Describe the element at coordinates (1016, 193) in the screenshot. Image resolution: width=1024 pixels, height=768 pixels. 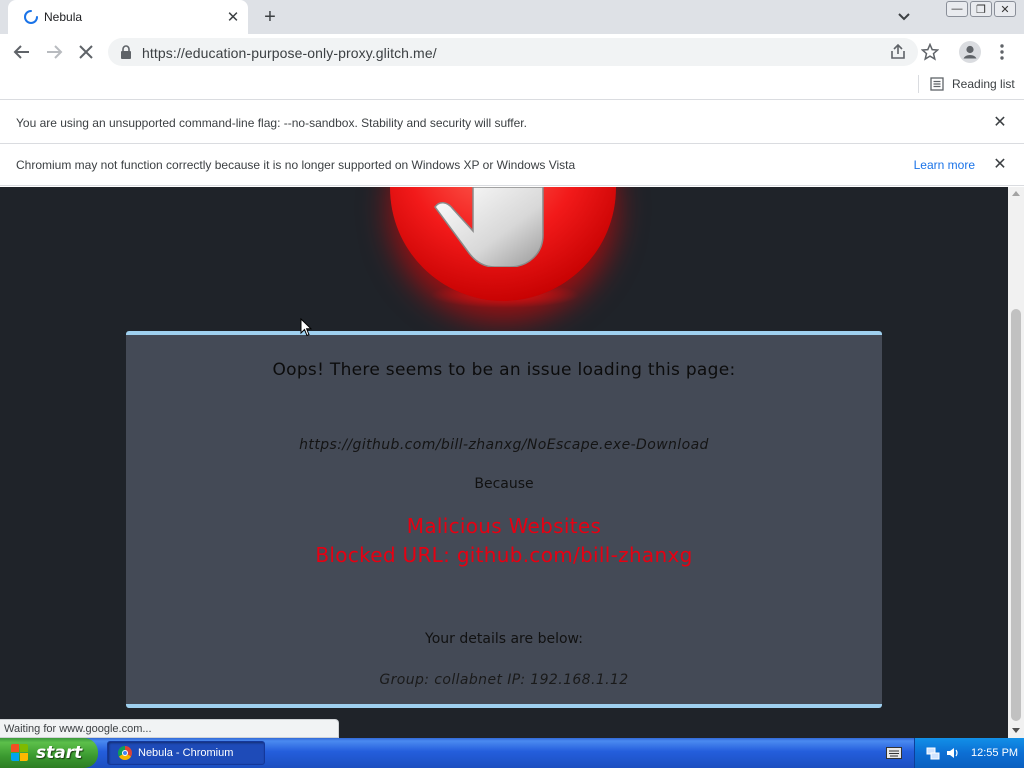
I see `scroll-up-arrow-icon` at that location.